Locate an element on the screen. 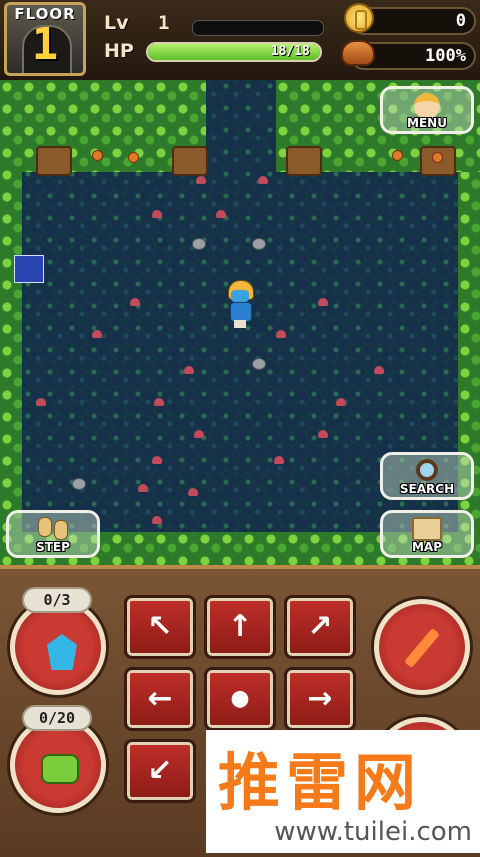 This screenshot has width=480, height=857. top-hud: FLOOR 1 Lv 1 HP 18/18 0 100% is located at coordinates (240, 41).